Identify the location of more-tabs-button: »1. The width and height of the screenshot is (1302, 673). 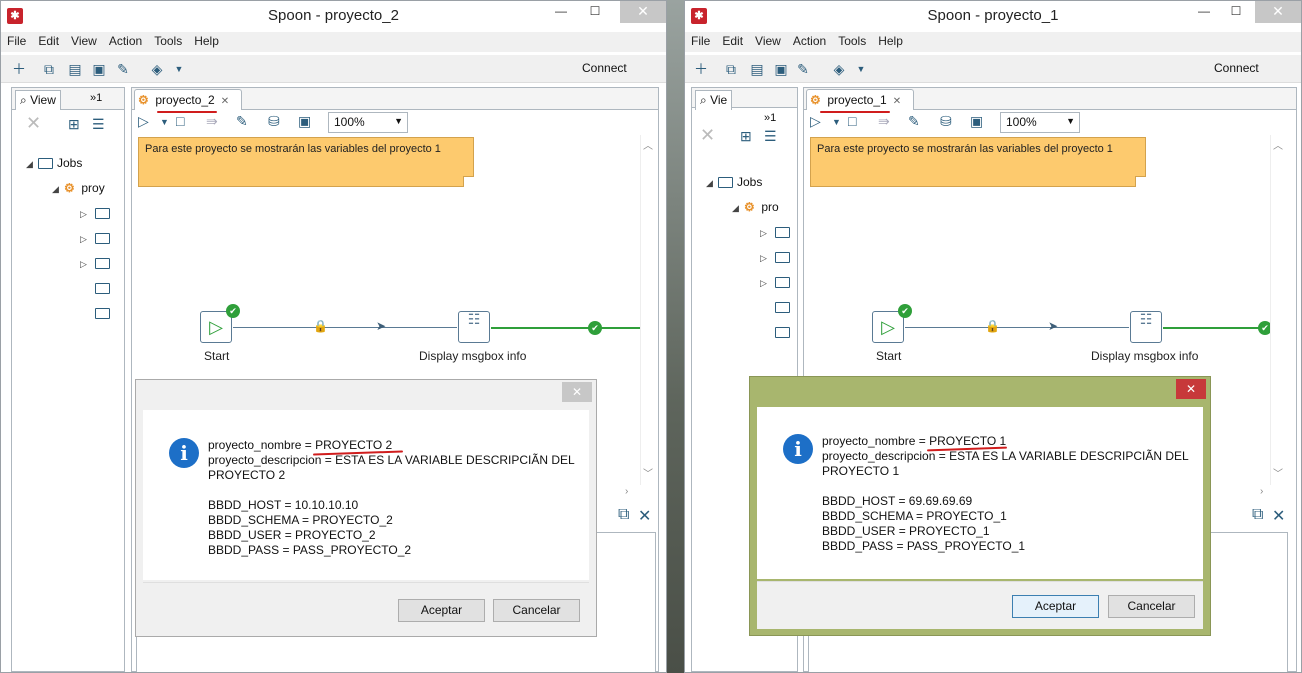
(96, 98).